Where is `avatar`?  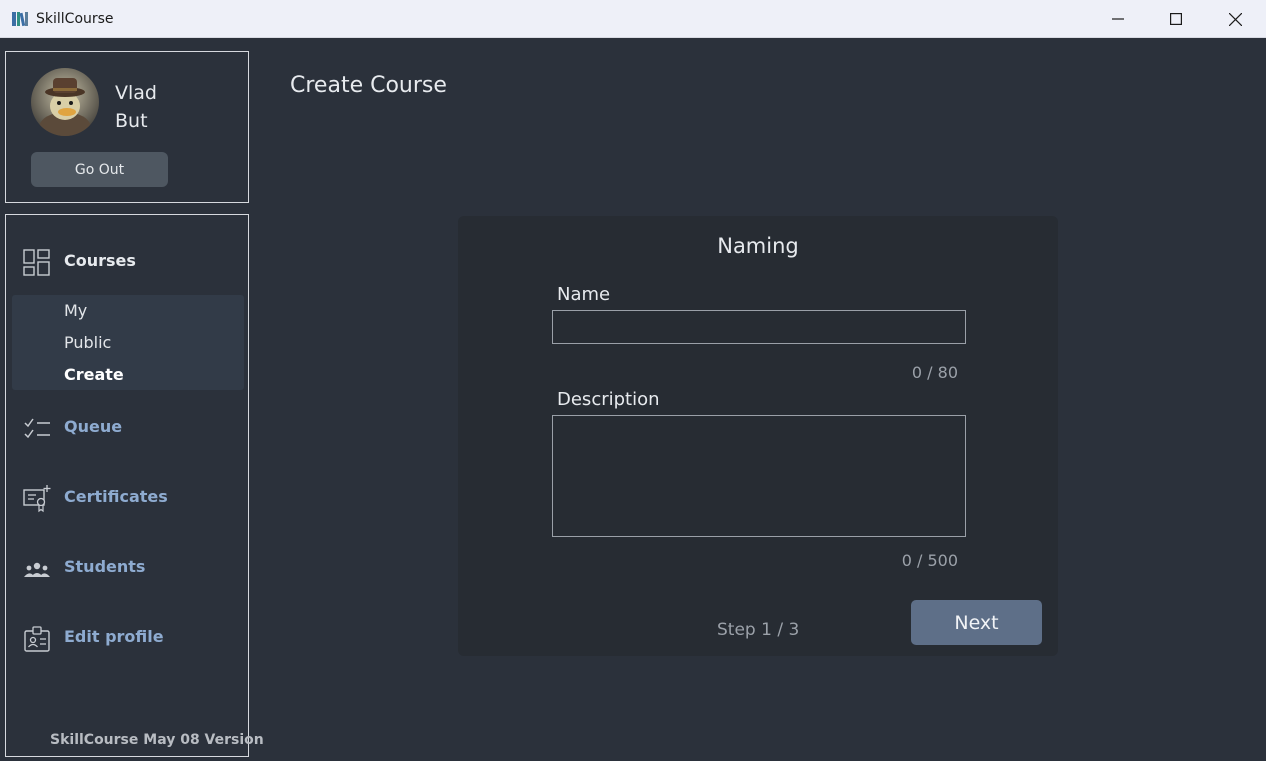 avatar is located at coordinates (65, 102).